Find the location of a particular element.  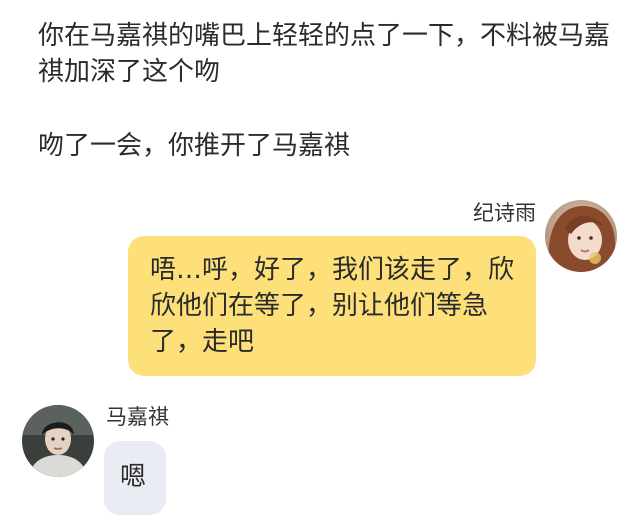

message-text: 嗯 is located at coordinates (133, 477).